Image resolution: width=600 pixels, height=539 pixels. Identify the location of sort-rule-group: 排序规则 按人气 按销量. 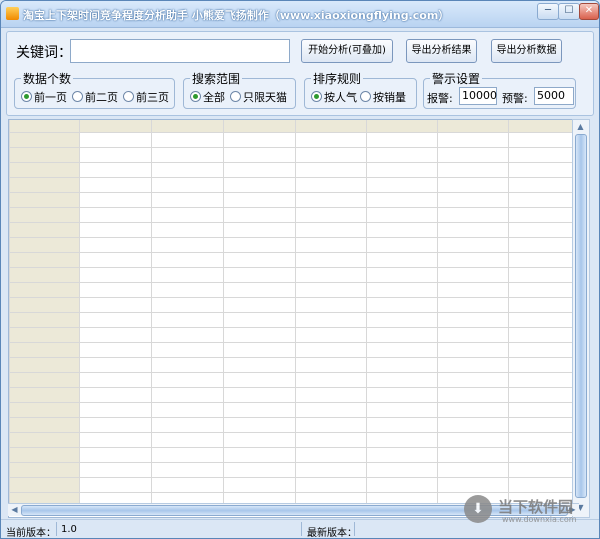
(360, 89).